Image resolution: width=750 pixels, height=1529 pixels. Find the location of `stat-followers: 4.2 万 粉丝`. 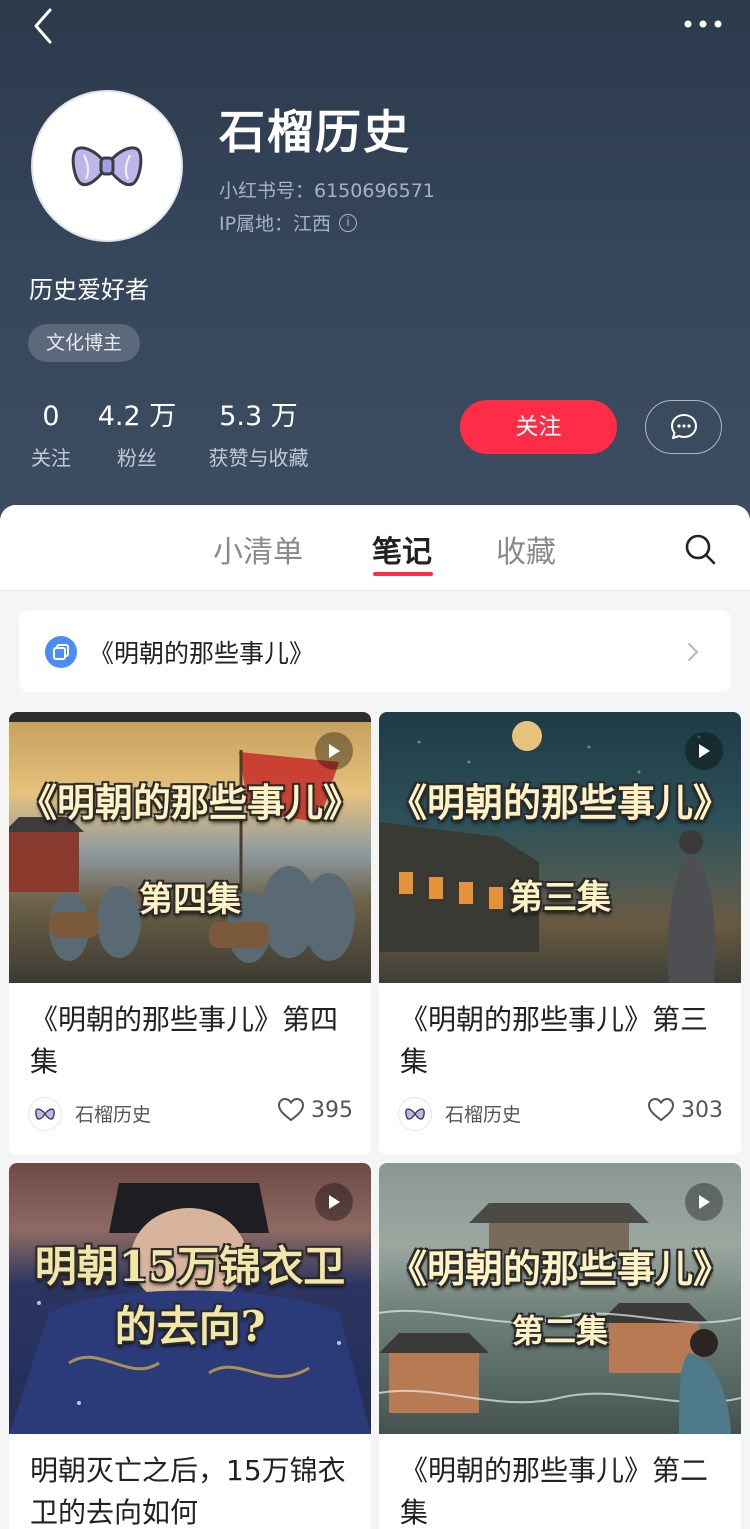

stat-followers: 4.2 万 粉丝 is located at coordinates (137, 435).